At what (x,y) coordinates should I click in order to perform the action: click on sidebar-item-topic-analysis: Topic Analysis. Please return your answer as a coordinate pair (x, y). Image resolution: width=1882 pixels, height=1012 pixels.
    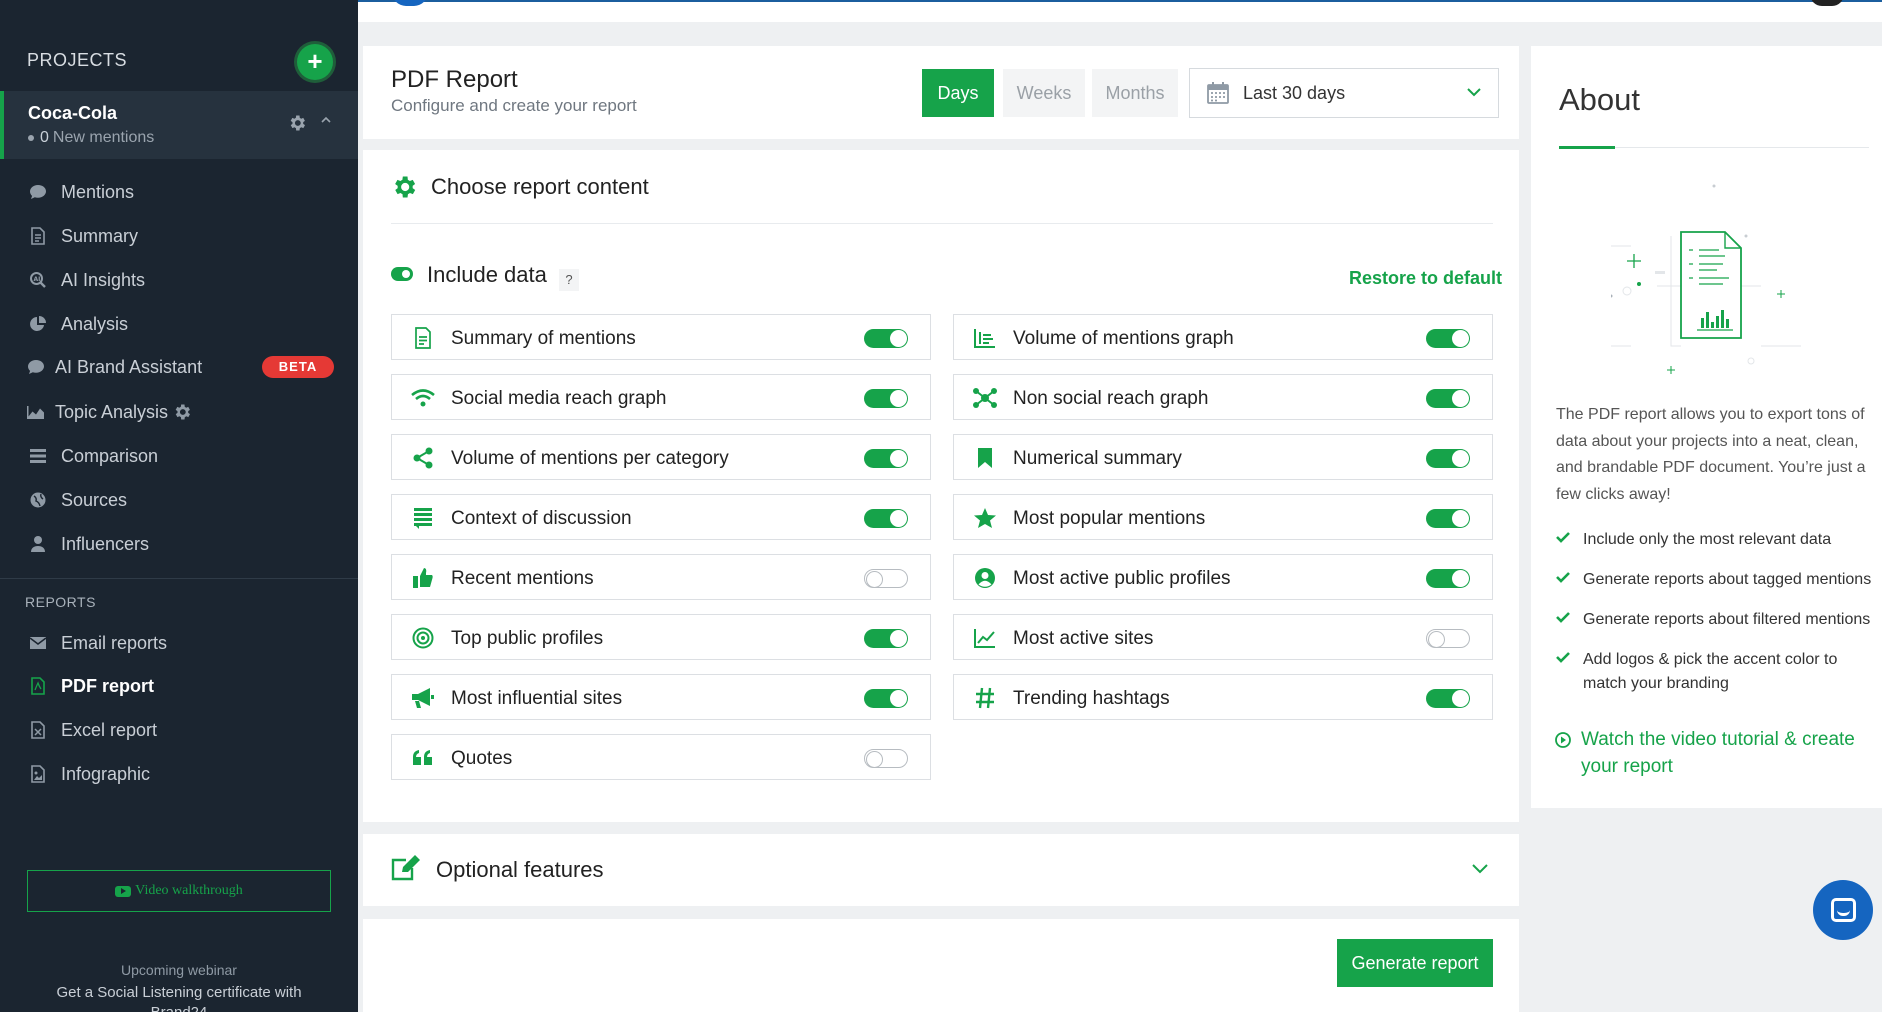
    Looking at the image, I should click on (108, 412).